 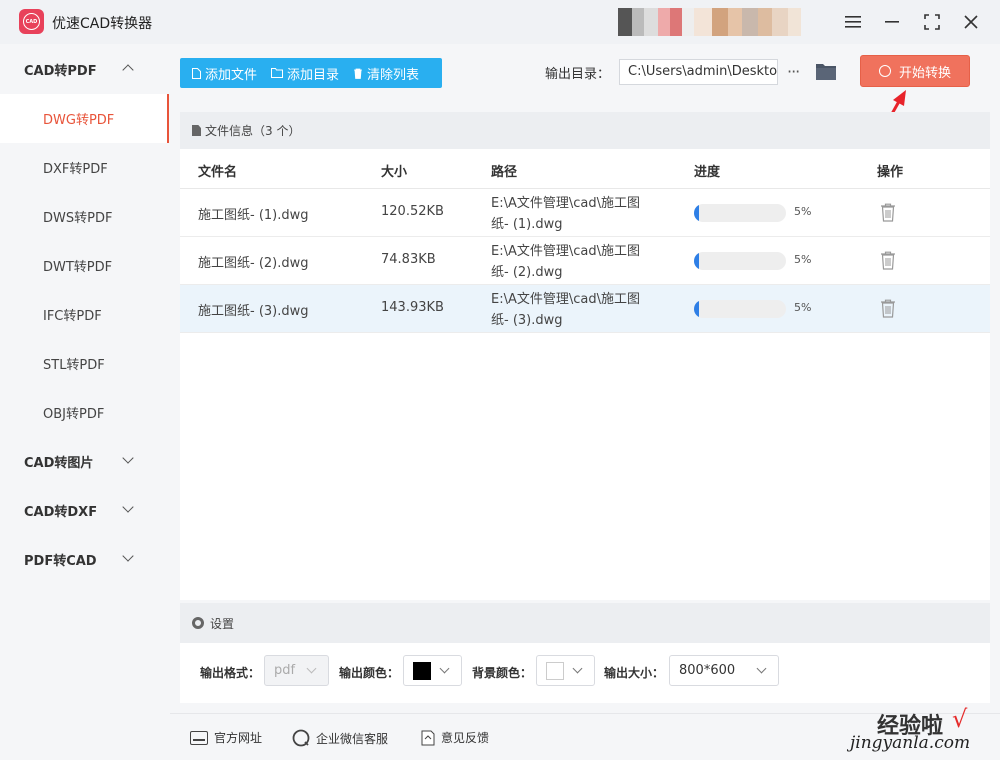 What do you see at coordinates (313, 75) in the screenshot?
I see `add-directory-label: 添加目录` at bounding box center [313, 75].